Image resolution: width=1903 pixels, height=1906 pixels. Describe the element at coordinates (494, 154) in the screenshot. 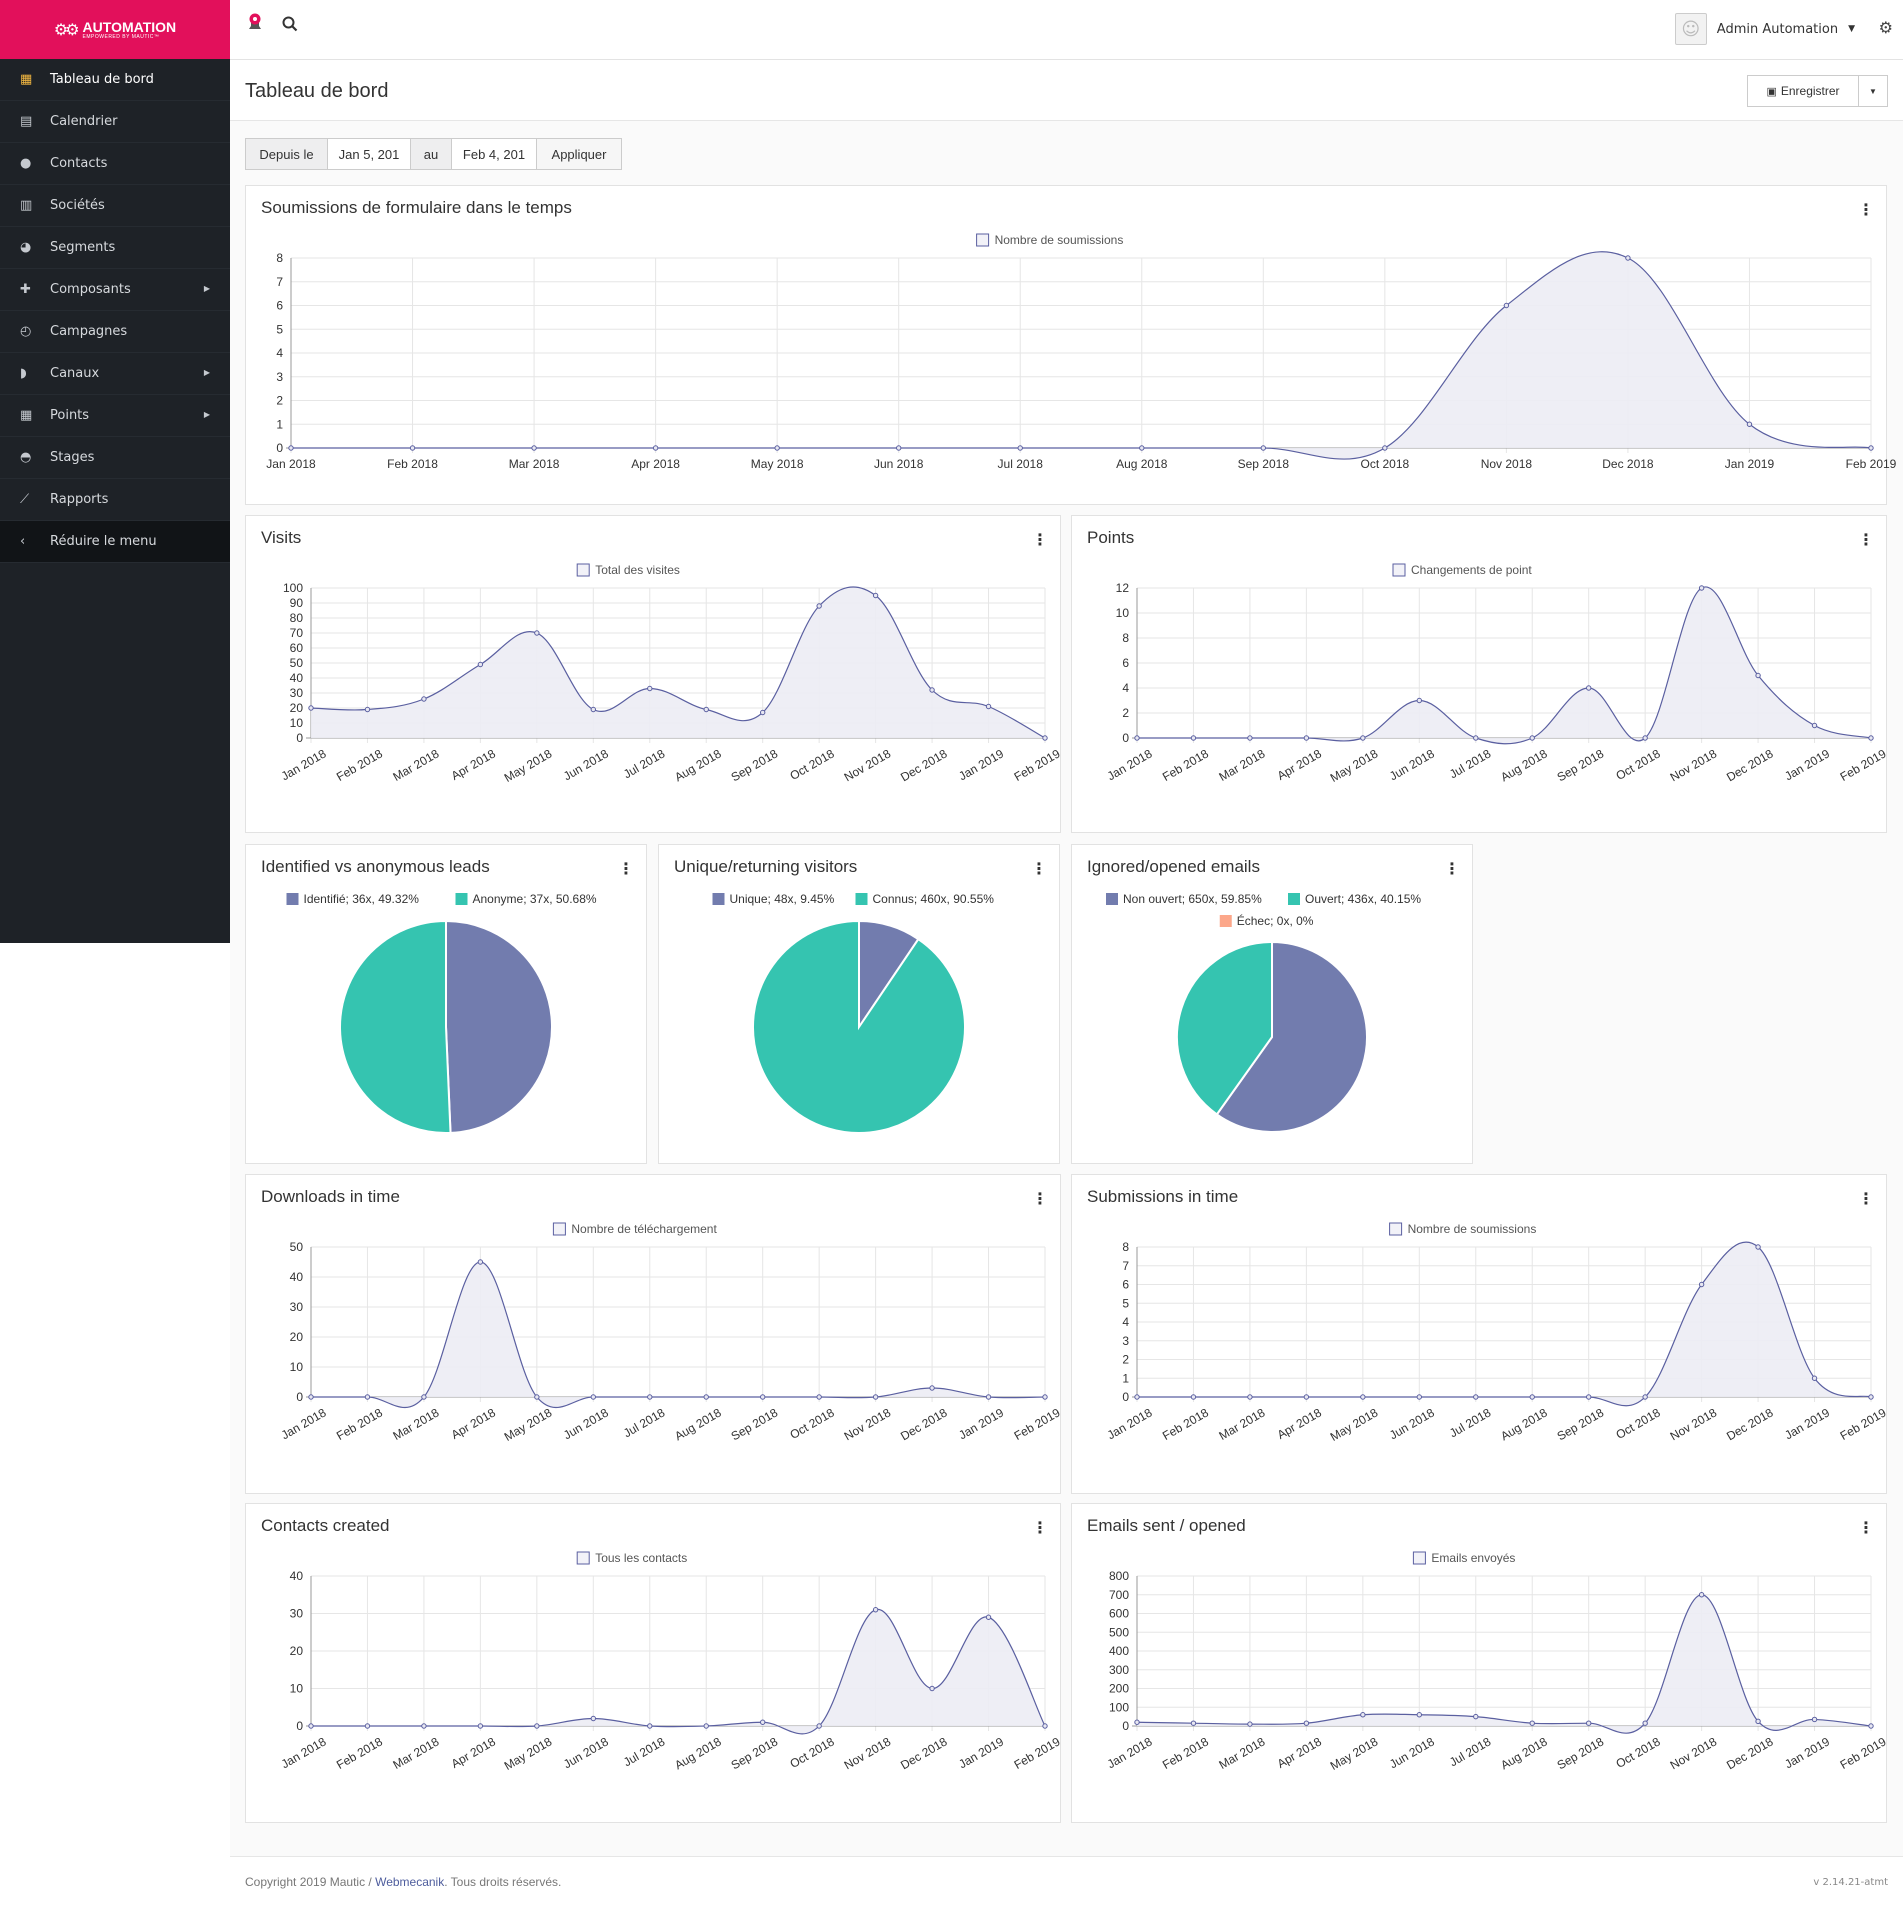

I see `date-to-input: Feb 4, 201` at that location.